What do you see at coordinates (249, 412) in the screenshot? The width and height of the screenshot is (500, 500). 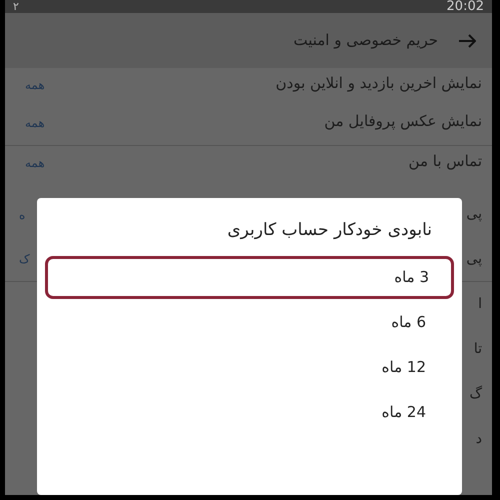 I see `duration-option: 24 ماه` at bounding box center [249, 412].